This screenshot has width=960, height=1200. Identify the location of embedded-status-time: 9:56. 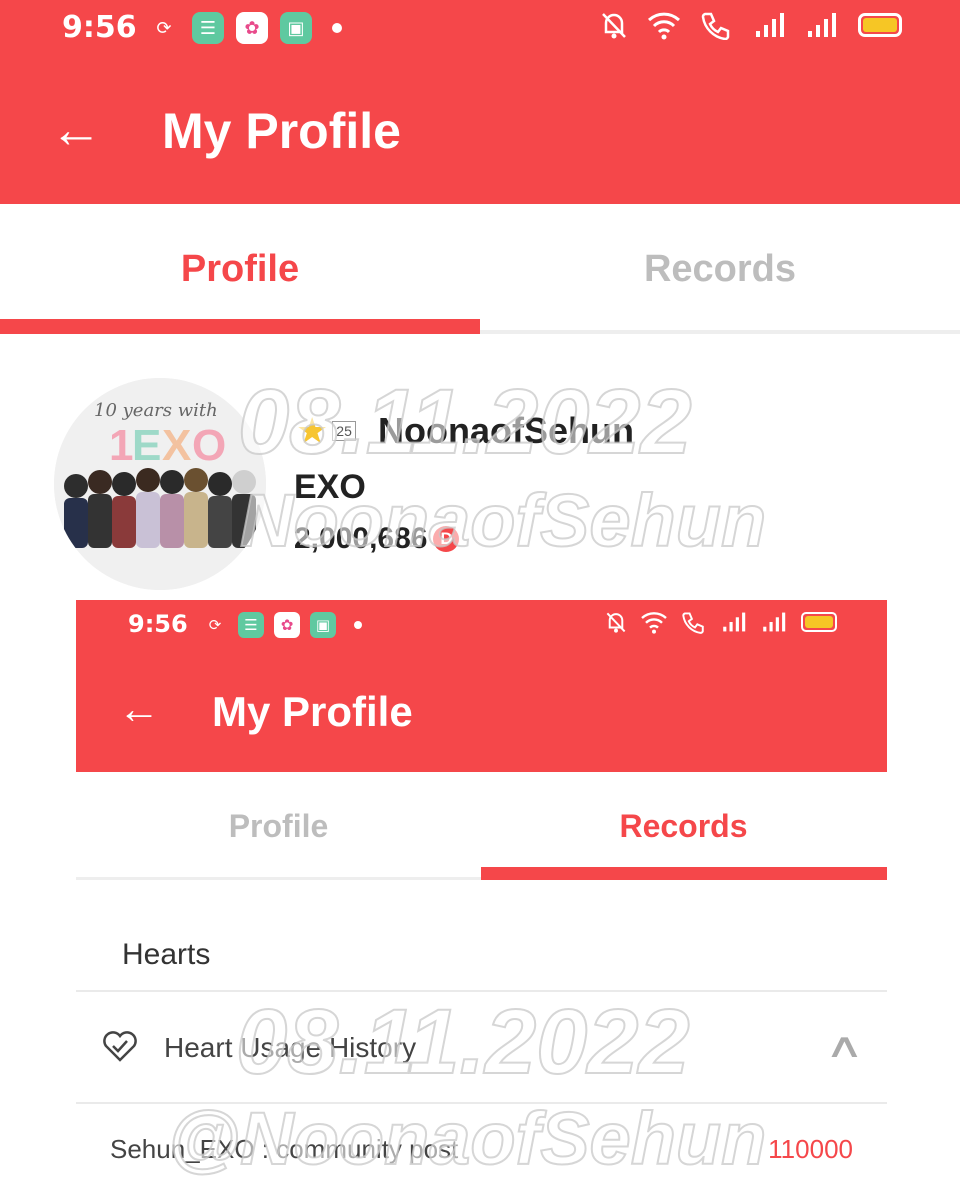
(158, 624).